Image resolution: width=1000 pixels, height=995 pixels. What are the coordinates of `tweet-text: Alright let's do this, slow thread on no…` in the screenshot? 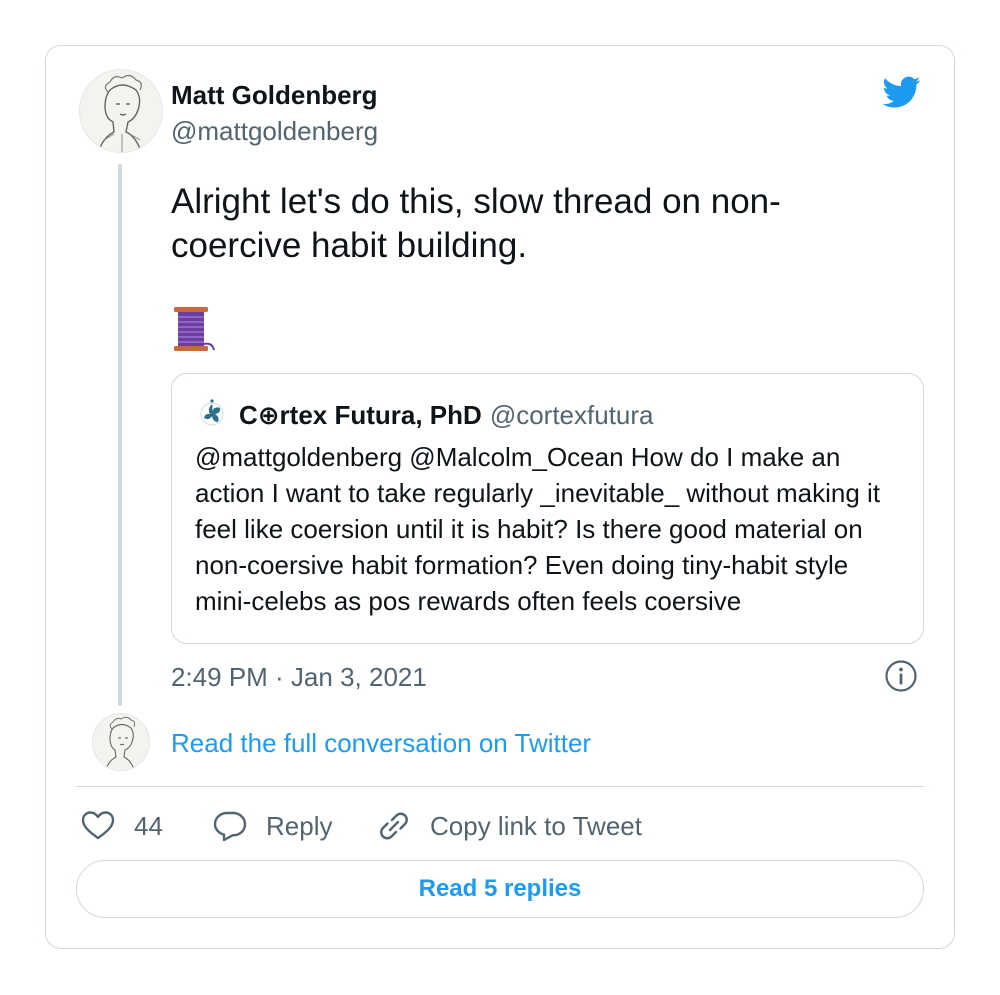 It's located at (476, 223).